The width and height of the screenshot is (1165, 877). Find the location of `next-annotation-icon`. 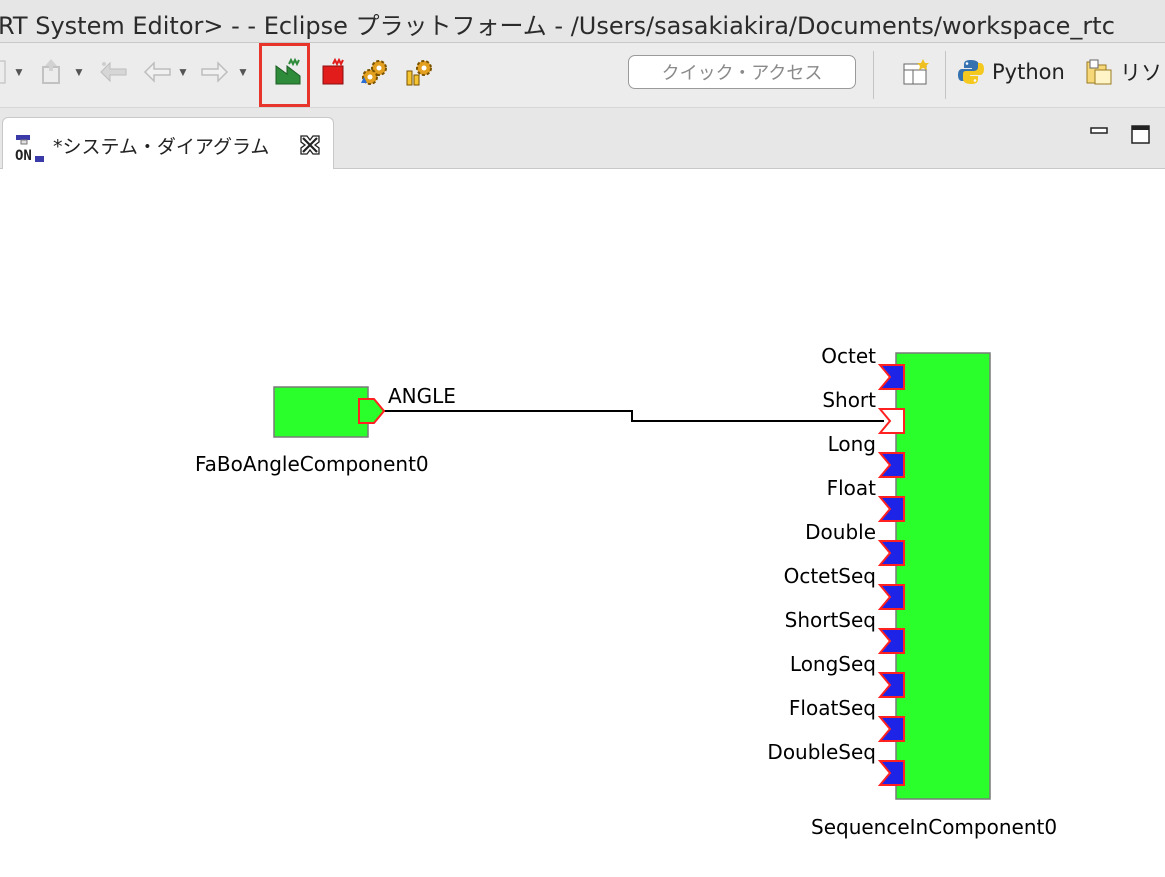

next-annotation-icon is located at coordinates (52, 72).